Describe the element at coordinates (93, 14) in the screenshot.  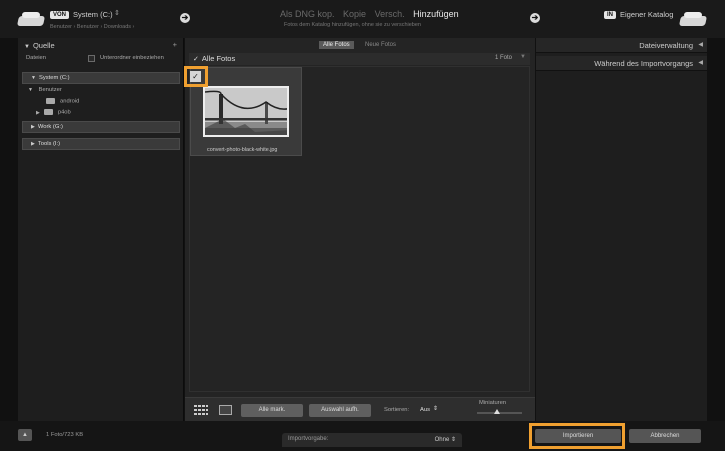
I see `source-name: System (C:)` at that location.